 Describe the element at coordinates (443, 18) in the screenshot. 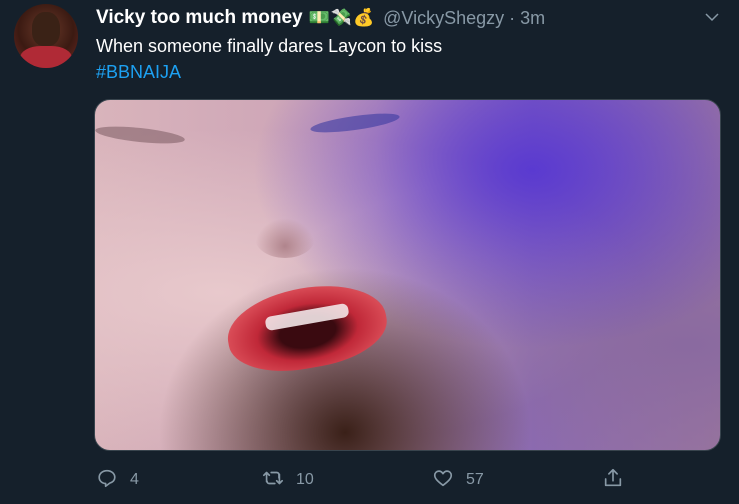

I see `user-handle: @VickyShegzy` at that location.